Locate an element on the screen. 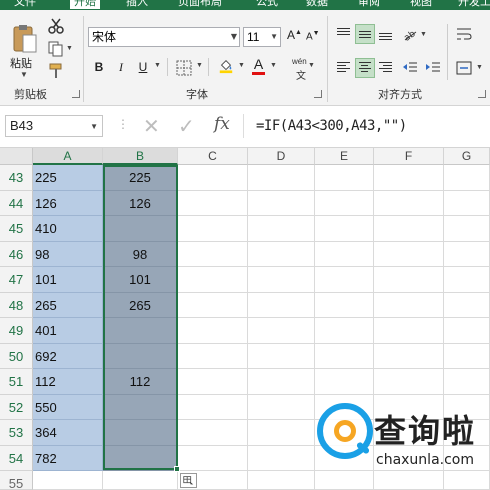 The image size is (490, 490). formula-input: =IF(A43<300,A43,"") is located at coordinates (331, 126).